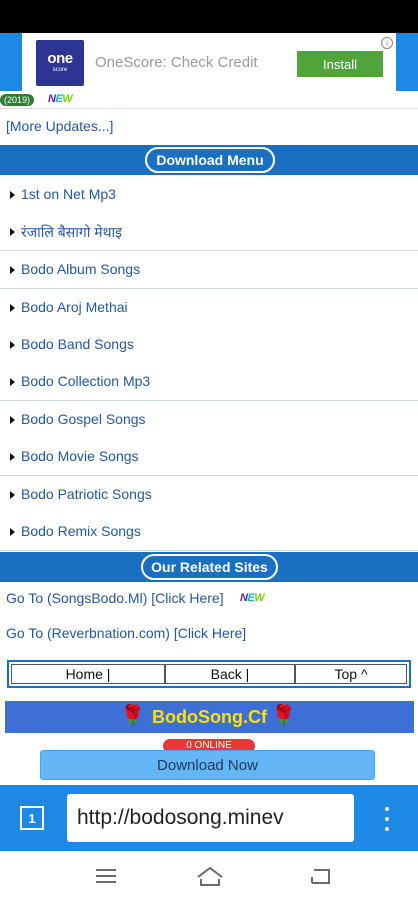  What do you see at coordinates (88, 674) in the screenshot?
I see `home-link: Home |` at bounding box center [88, 674].